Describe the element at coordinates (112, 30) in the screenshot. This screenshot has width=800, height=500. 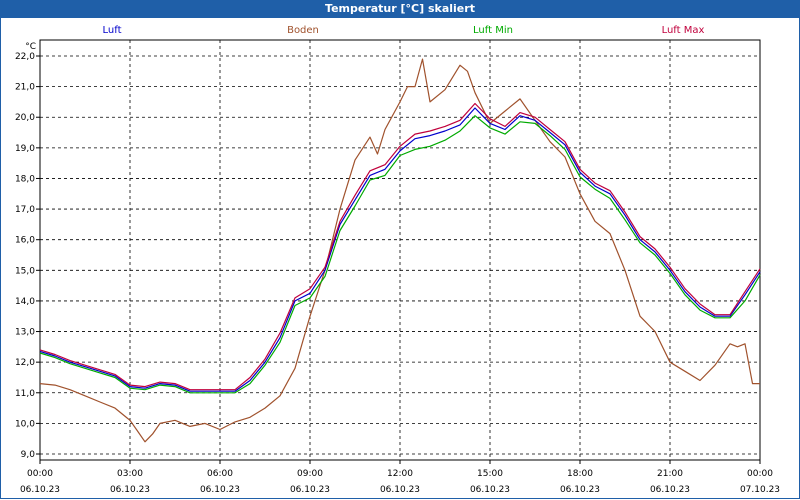
I see `legend-item-luft: Luft` at that location.